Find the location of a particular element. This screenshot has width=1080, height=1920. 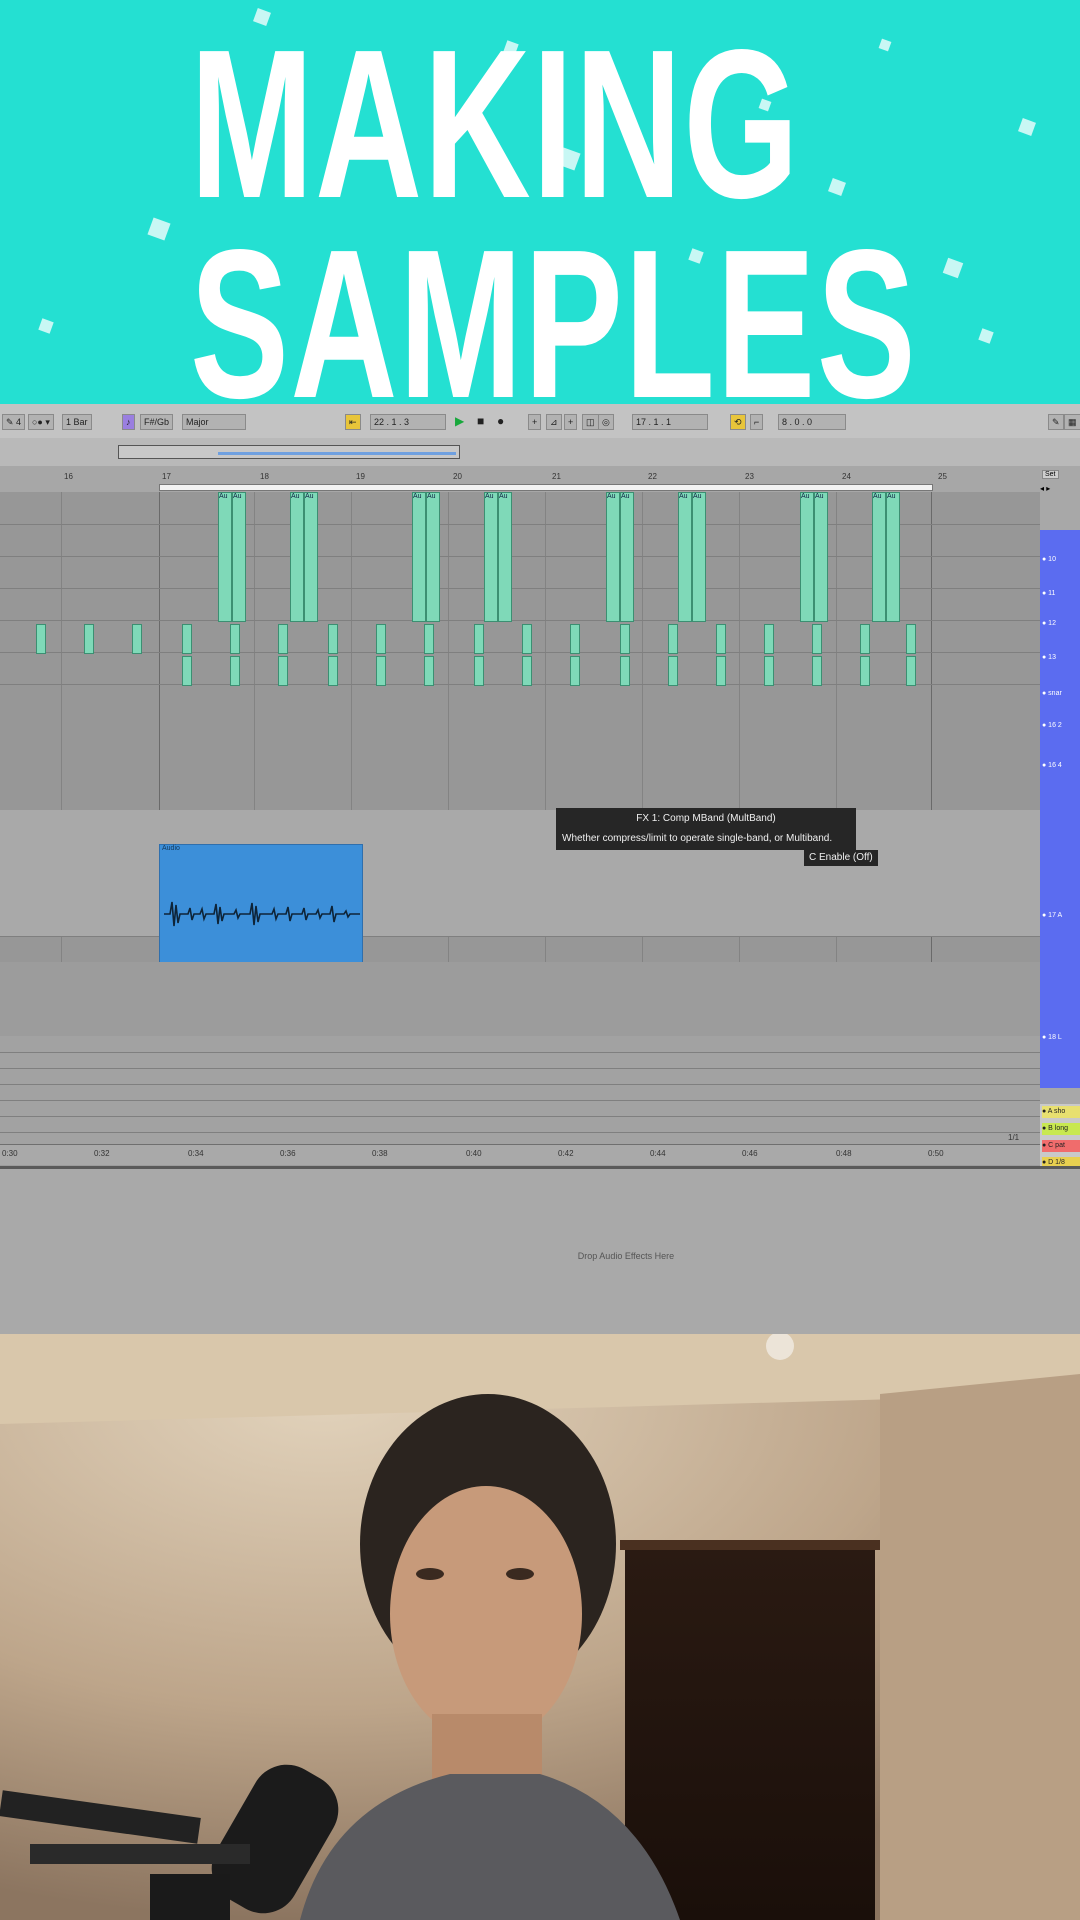

loop-switch: ⟲ is located at coordinates (738, 422).